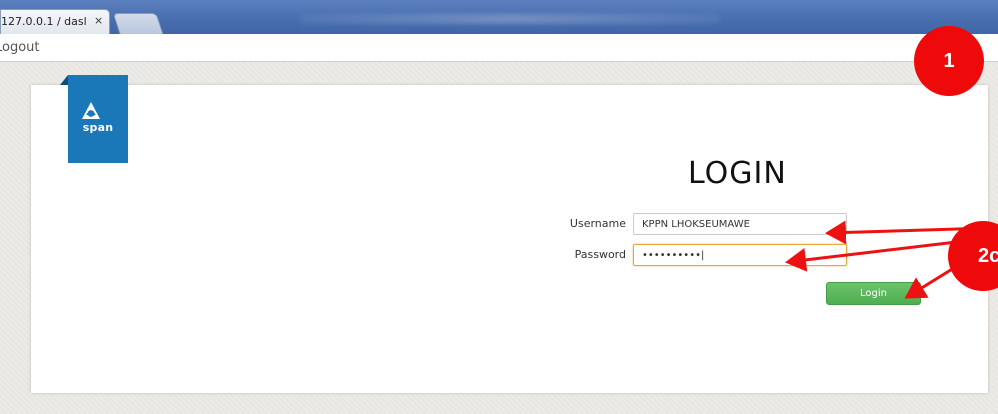 The height and width of the screenshot is (414, 998). I want to click on browser-tab: 127.0.0.1 / dasl ×, so click(55, 21).